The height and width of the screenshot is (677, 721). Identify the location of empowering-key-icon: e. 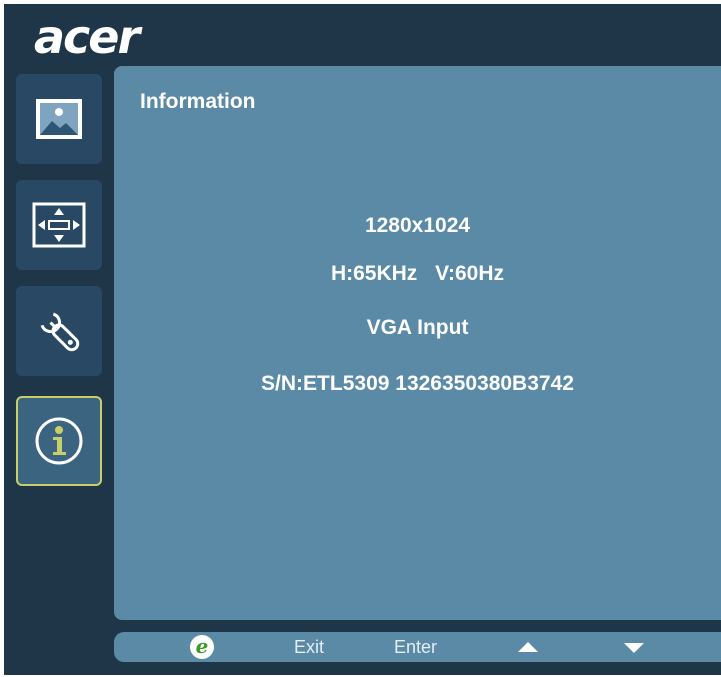
(202, 647).